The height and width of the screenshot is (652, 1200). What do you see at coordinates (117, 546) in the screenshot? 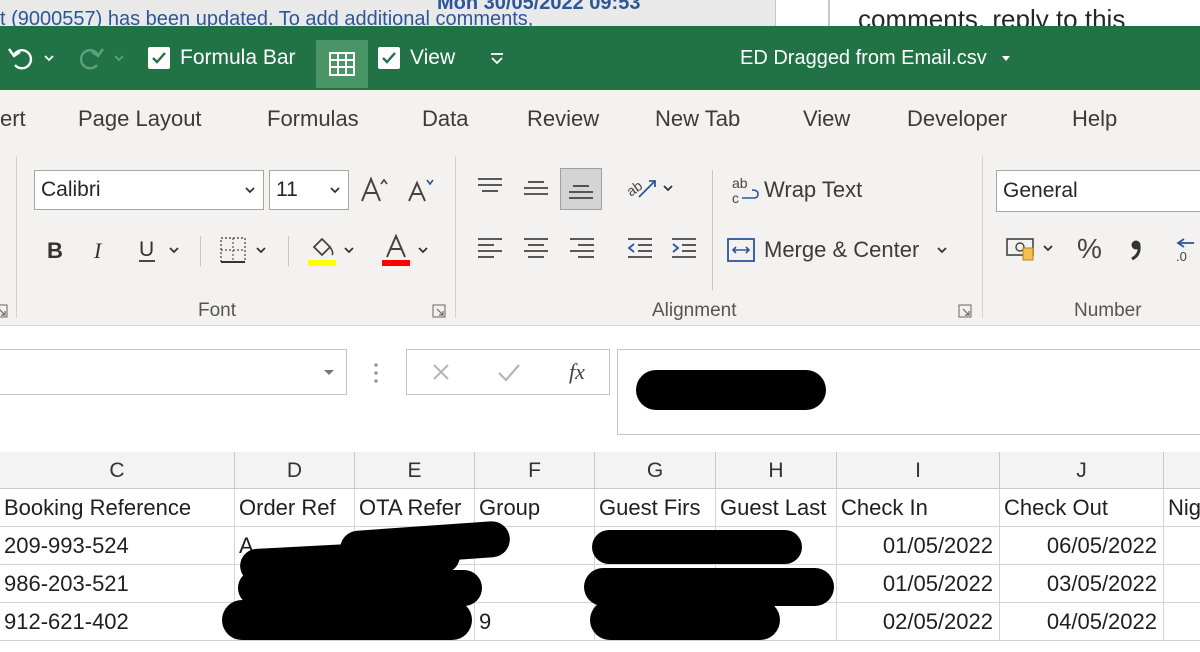
I see `cell-booking-reference: 209-993-524` at bounding box center [117, 546].